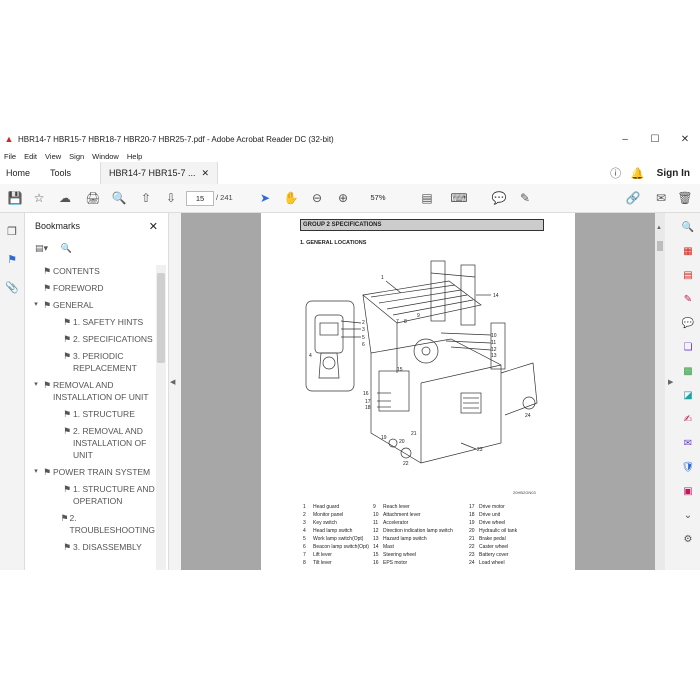 Image resolution: width=700 pixels, height=700 pixels. Describe the element at coordinates (625, 139) in the screenshot. I see `minimize-button: –` at that location.